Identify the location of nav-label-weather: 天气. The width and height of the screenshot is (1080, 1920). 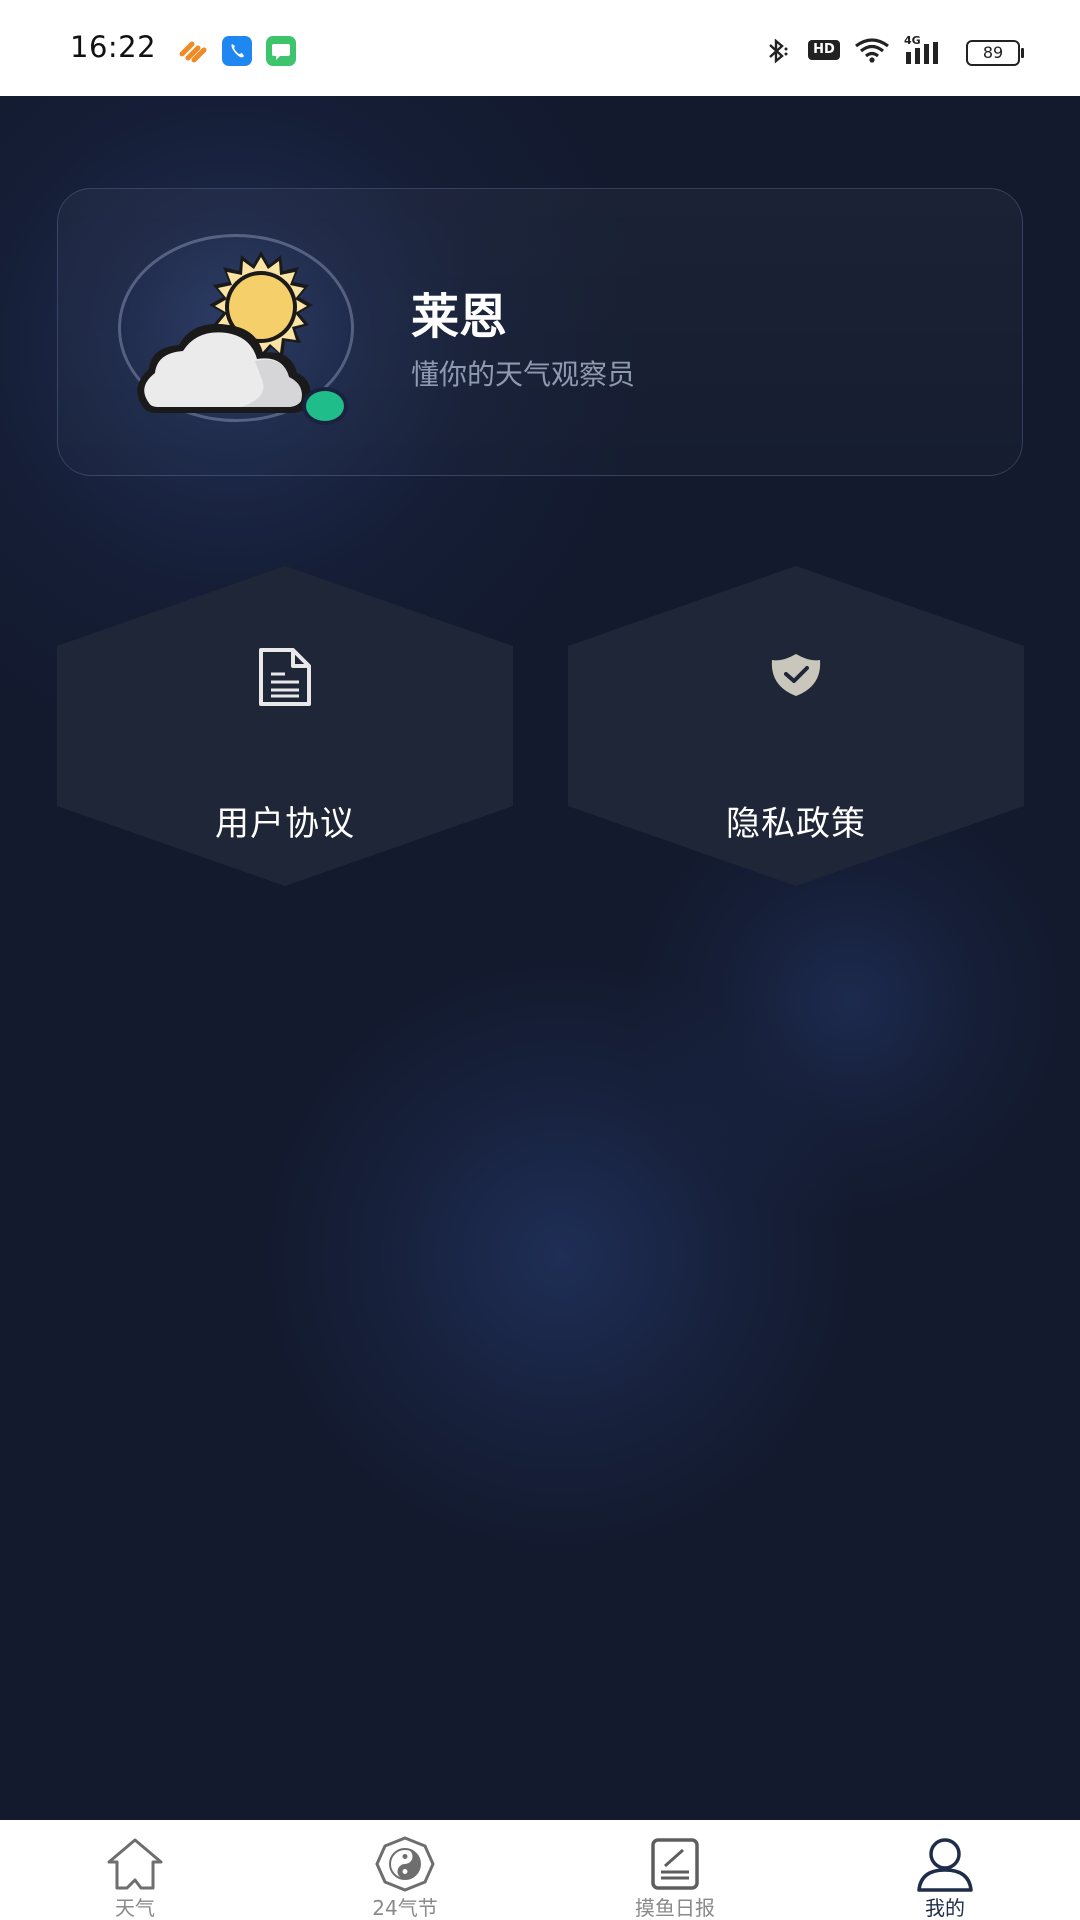
(135, 1908).